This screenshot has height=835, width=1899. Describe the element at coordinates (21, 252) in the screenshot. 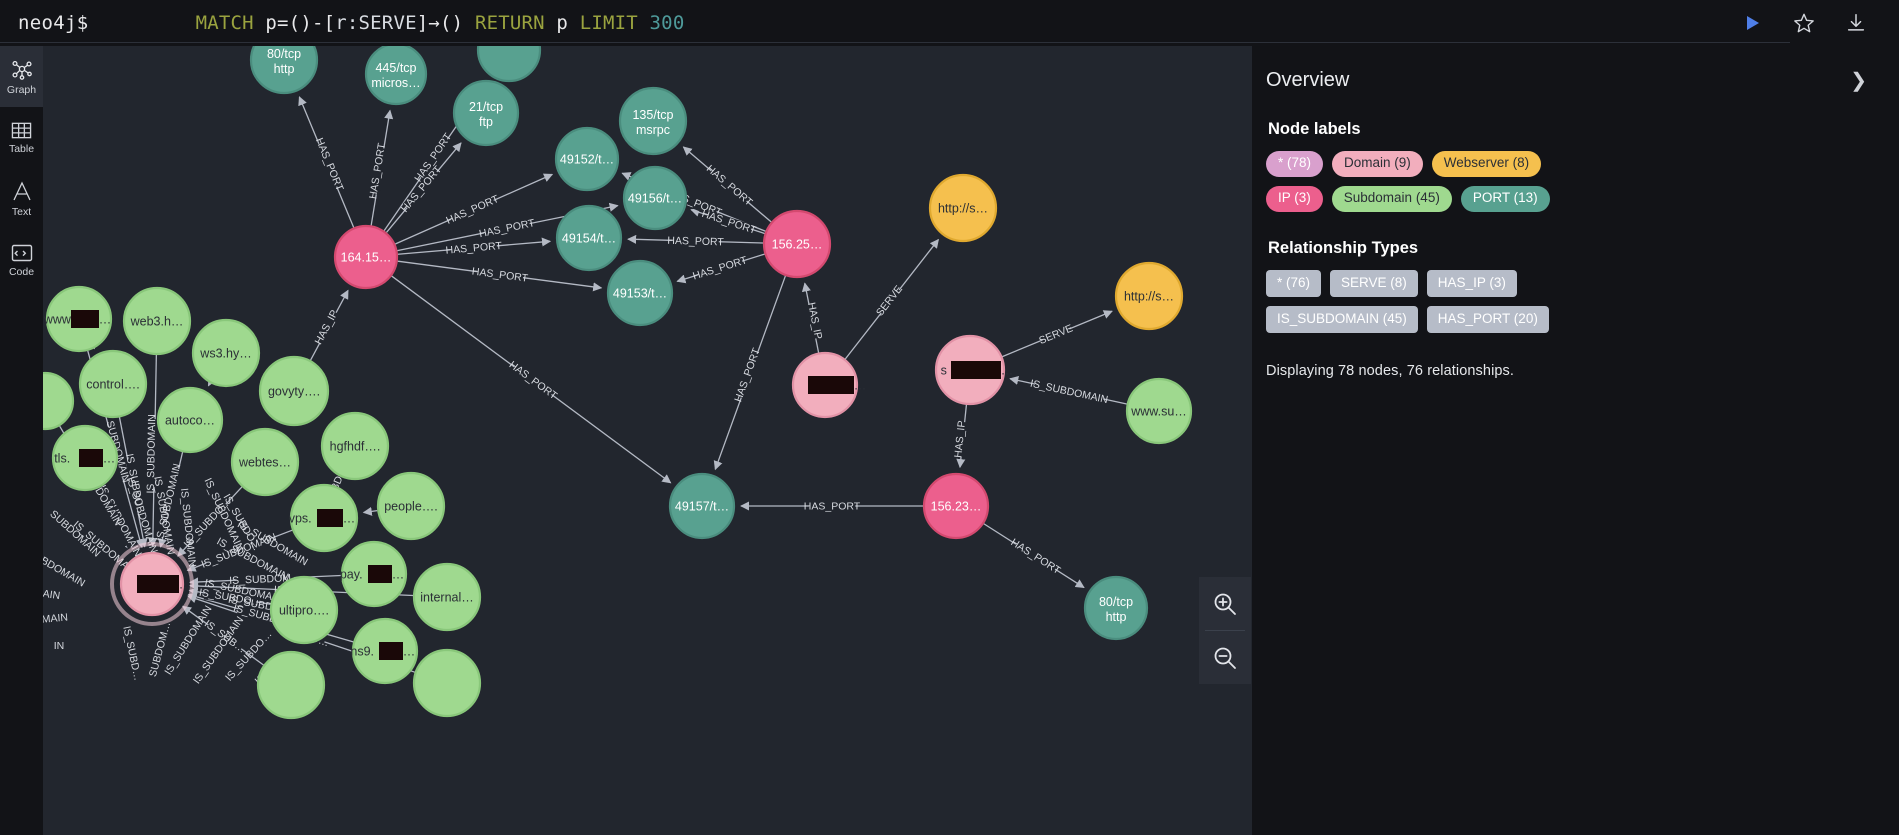

I see `code-icon` at that location.